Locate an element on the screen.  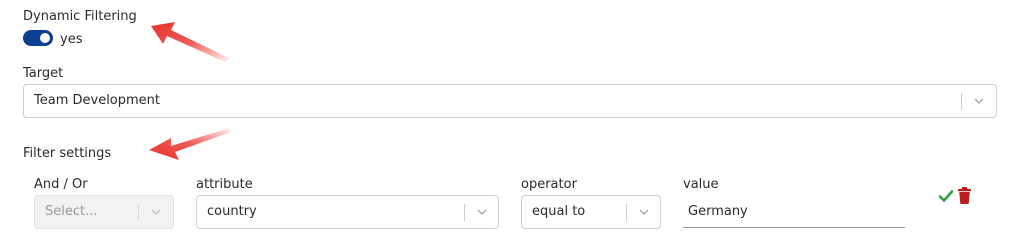
attribute-header: attribute is located at coordinates (224, 184).